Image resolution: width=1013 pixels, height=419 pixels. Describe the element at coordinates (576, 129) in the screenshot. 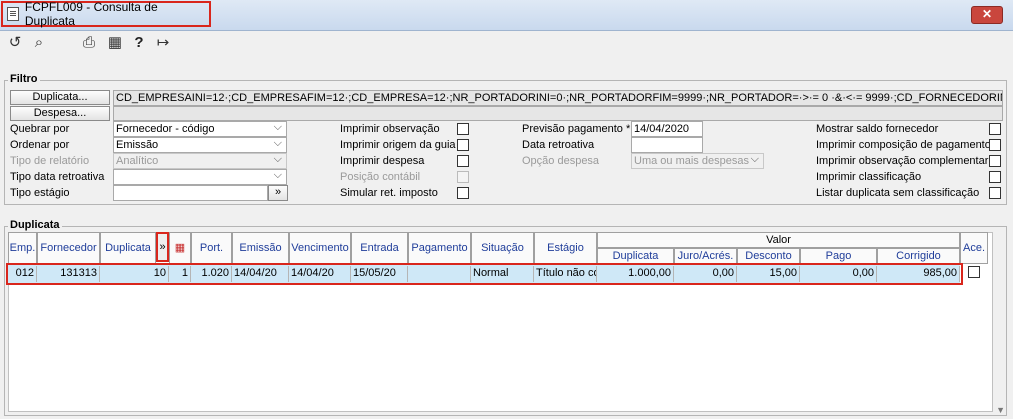

I see `previsao-label: Previsão pagamento *` at that location.